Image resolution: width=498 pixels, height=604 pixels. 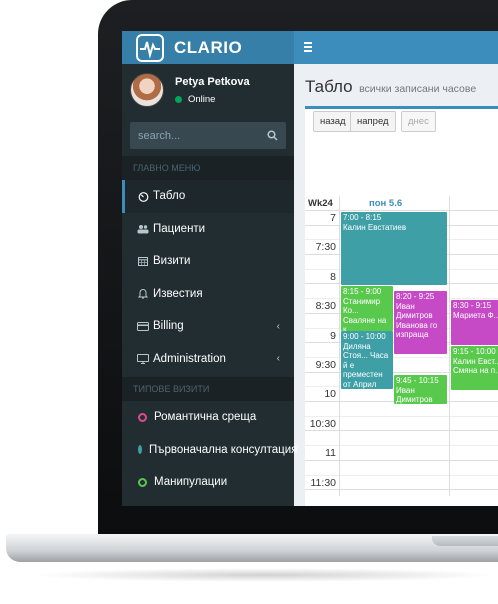 I want to click on event-time: 8:30 - 9:15, so click(x=472, y=305).